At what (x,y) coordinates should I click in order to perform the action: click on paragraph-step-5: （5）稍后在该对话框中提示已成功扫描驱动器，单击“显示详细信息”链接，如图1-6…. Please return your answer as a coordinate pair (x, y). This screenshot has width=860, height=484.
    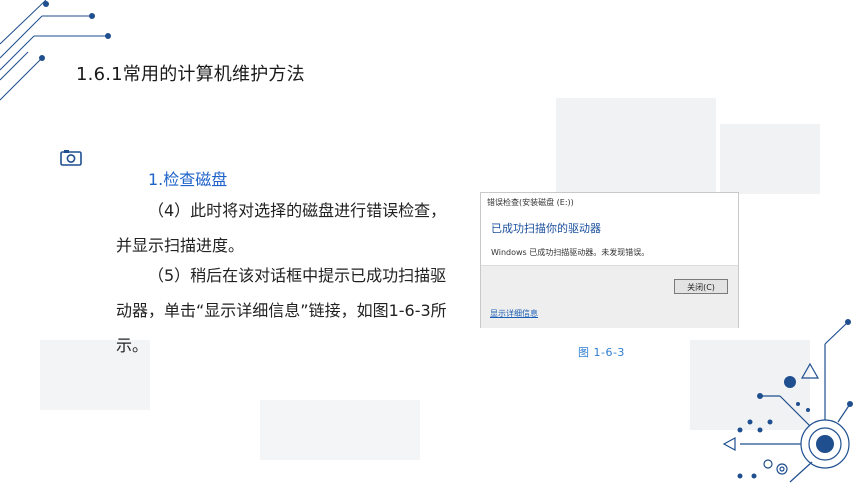
    Looking at the image, I should click on (281, 310).